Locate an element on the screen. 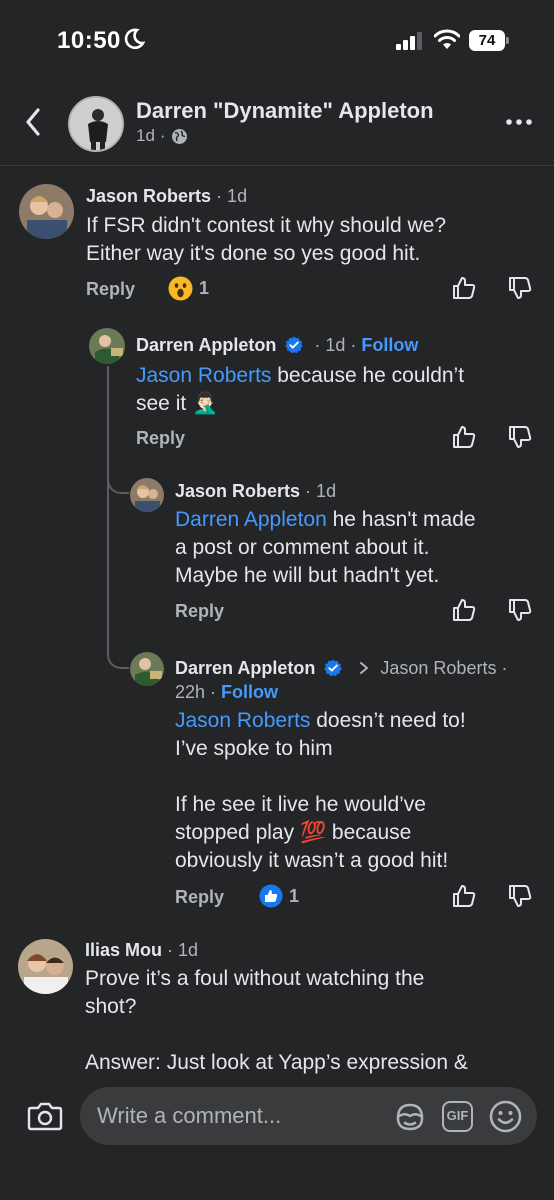  comment-text-line: a post or comment about it. is located at coordinates (302, 547).